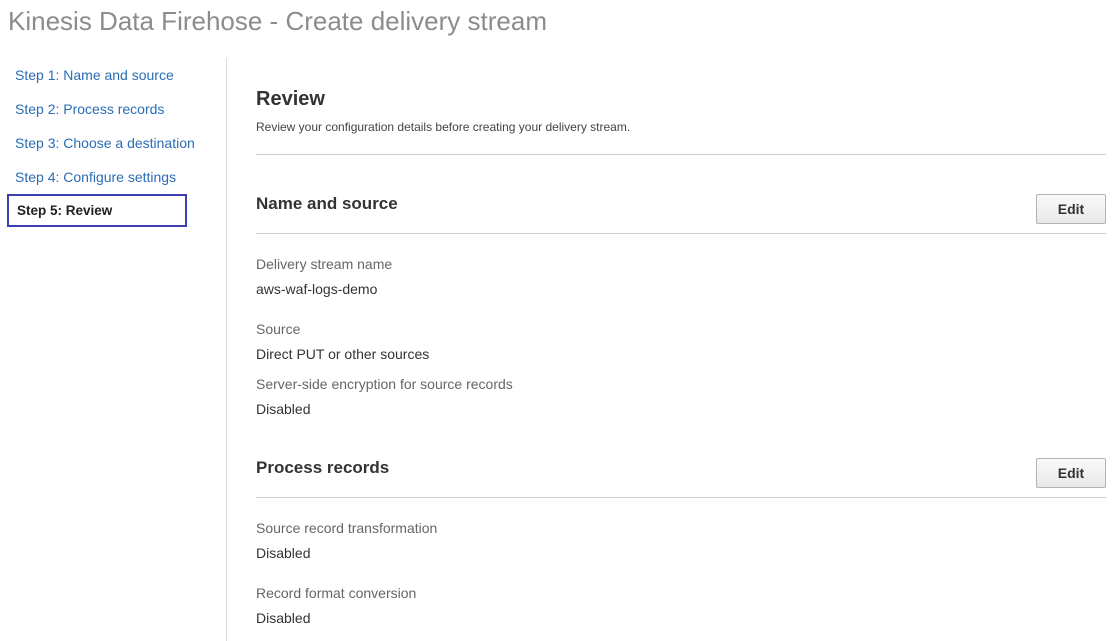 This screenshot has height=641, width=1114. I want to click on step-3-choose-destination-link: Step 3: Choose a destination, so click(105, 143).